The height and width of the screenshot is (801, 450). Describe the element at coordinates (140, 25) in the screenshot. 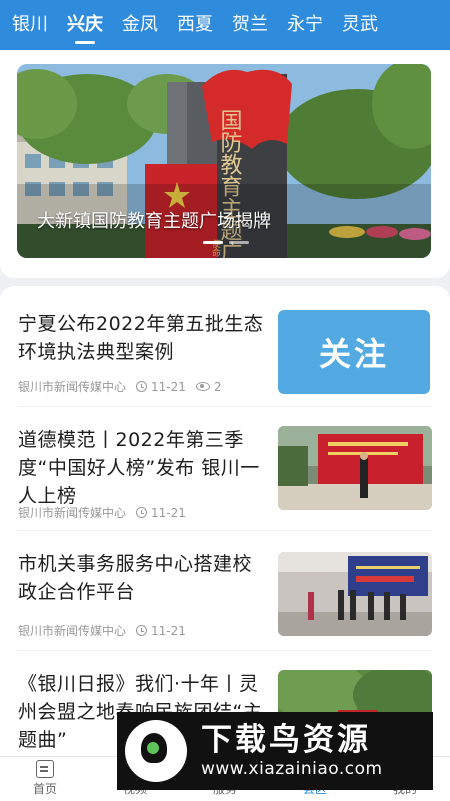

I see `tab-jinfeng: 金凤` at that location.